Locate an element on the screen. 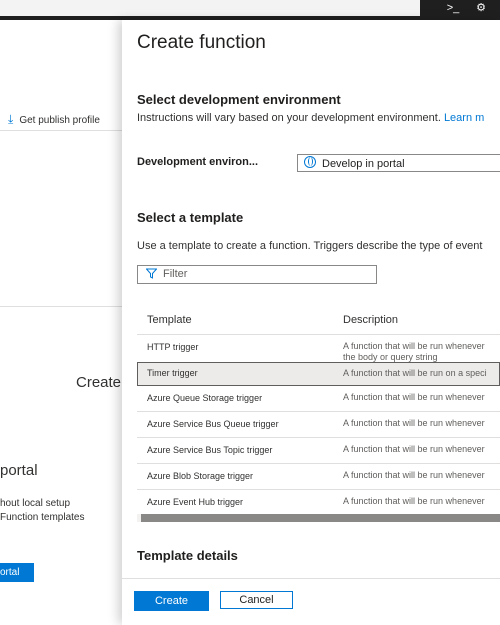 This screenshot has width=500, height=625. dev-env-dropdown: Develop in portal is located at coordinates (398, 163).